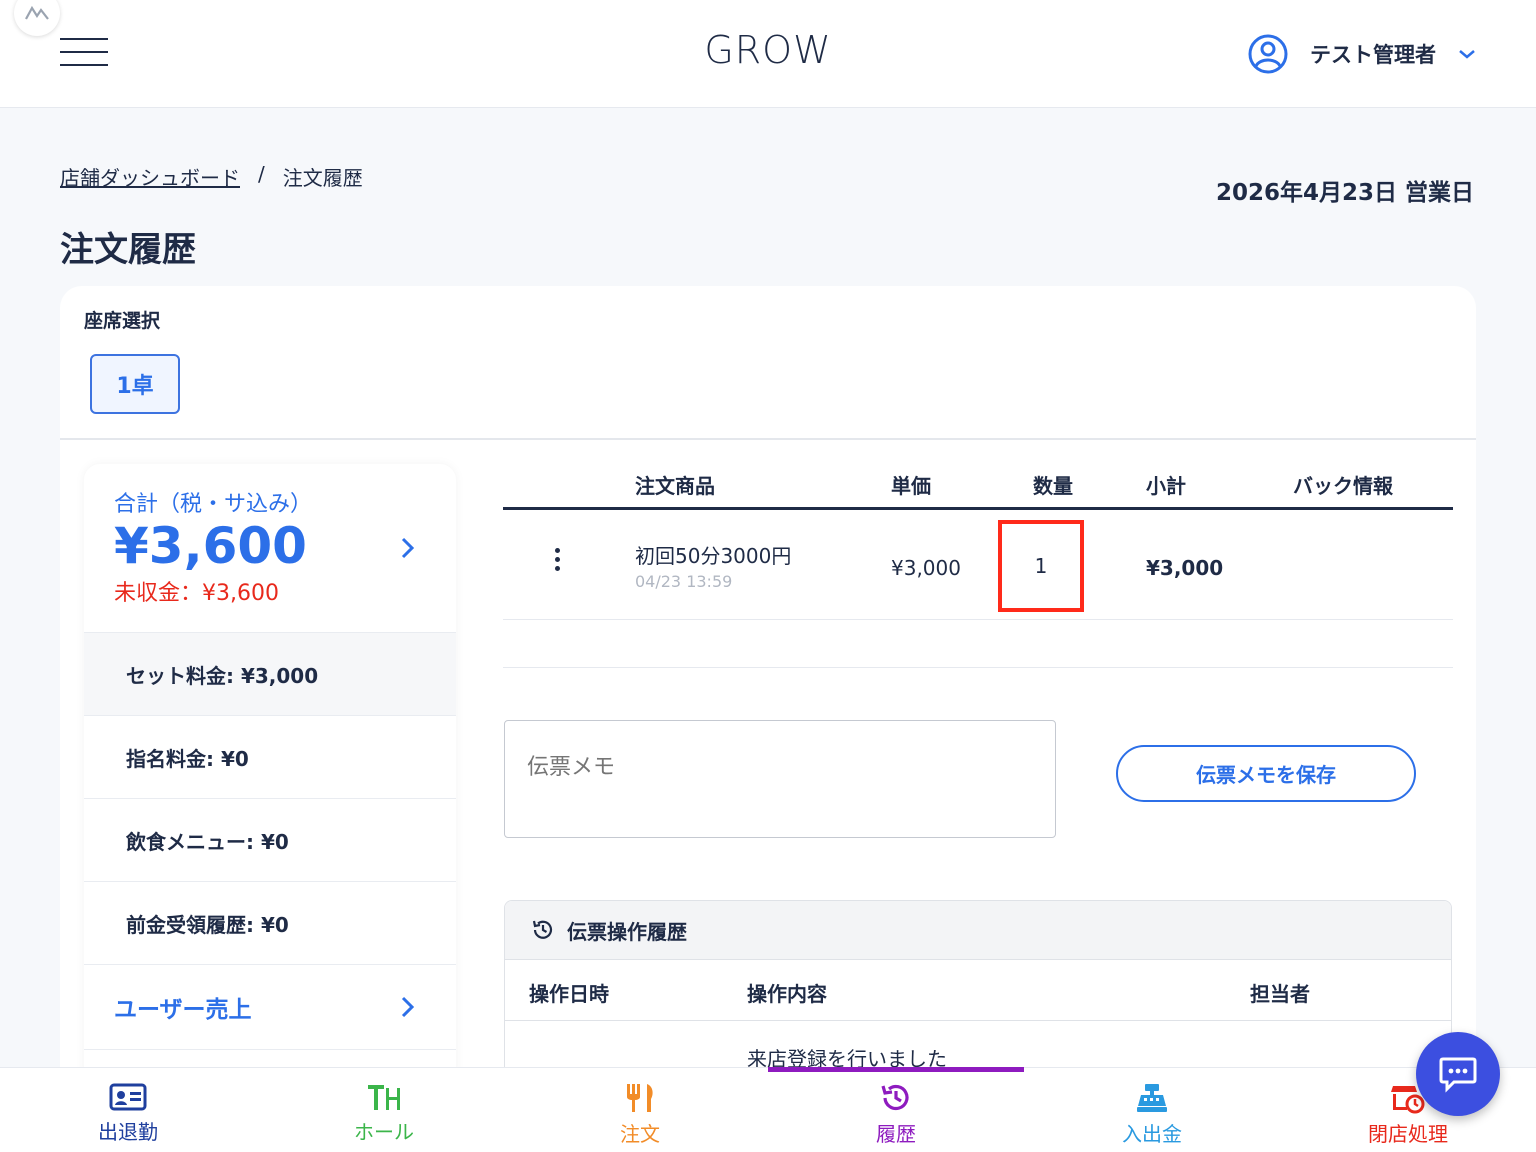 This screenshot has width=1536, height=1152. I want to click on subtotal: ¥3,000, so click(1185, 568).